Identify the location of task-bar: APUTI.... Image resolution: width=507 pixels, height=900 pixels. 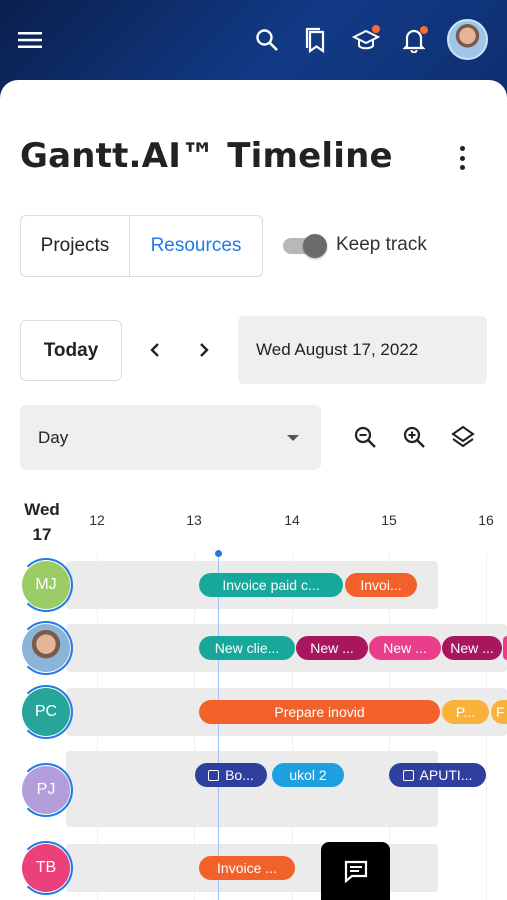
(437, 775).